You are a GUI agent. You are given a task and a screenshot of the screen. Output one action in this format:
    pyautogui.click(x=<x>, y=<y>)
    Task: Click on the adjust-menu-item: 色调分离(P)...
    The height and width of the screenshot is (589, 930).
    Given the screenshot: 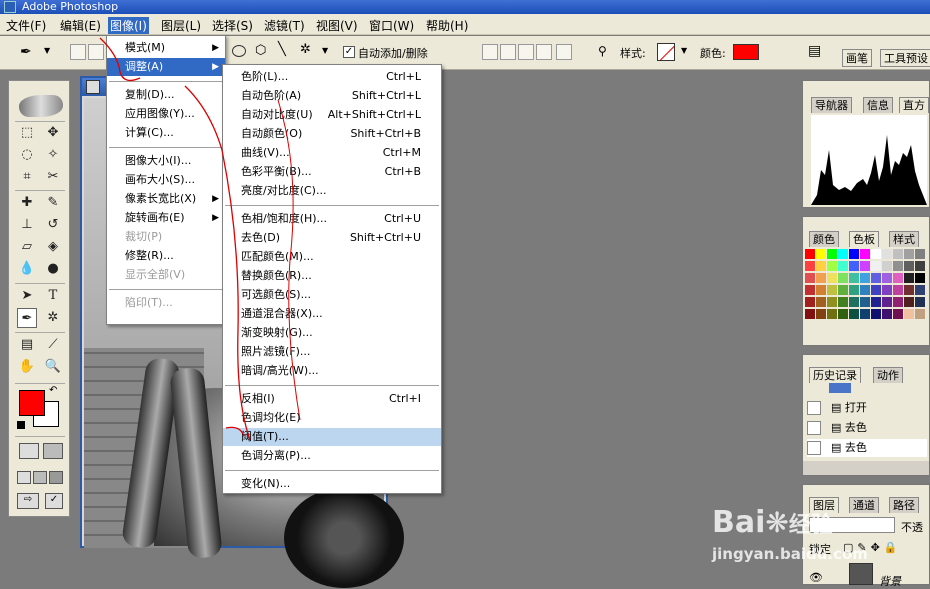 What is the action you would take?
    pyautogui.click(x=332, y=456)
    